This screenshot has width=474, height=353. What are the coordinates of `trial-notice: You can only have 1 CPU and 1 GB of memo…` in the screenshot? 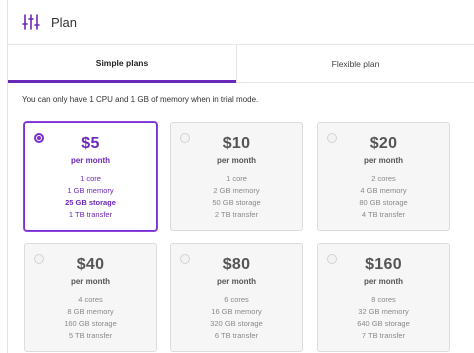 It's located at (140, 99).